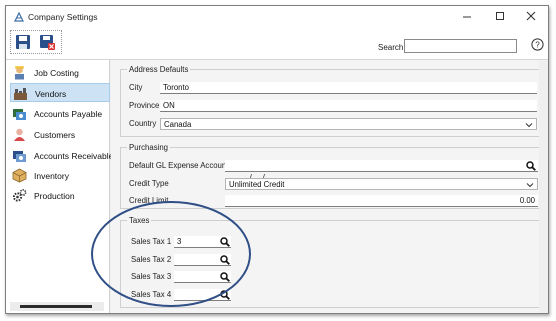  What do you see at coordinates (36, 42) in the screenshot?
I see `toolbar-button-group` at bounding box center [36, 42].